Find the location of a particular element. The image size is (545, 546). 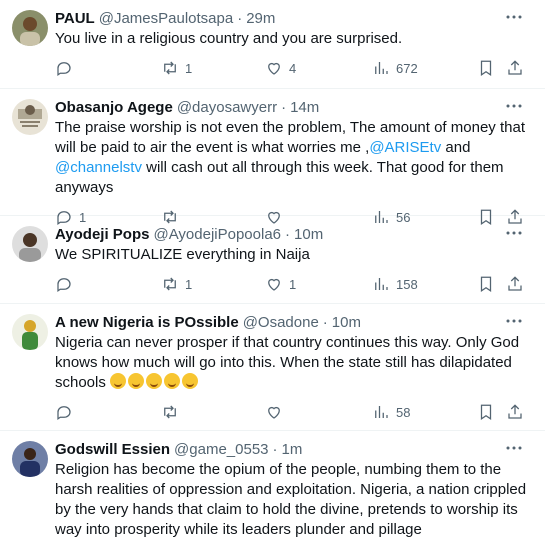

view-count: 672 is located at coordinates (407, 68).